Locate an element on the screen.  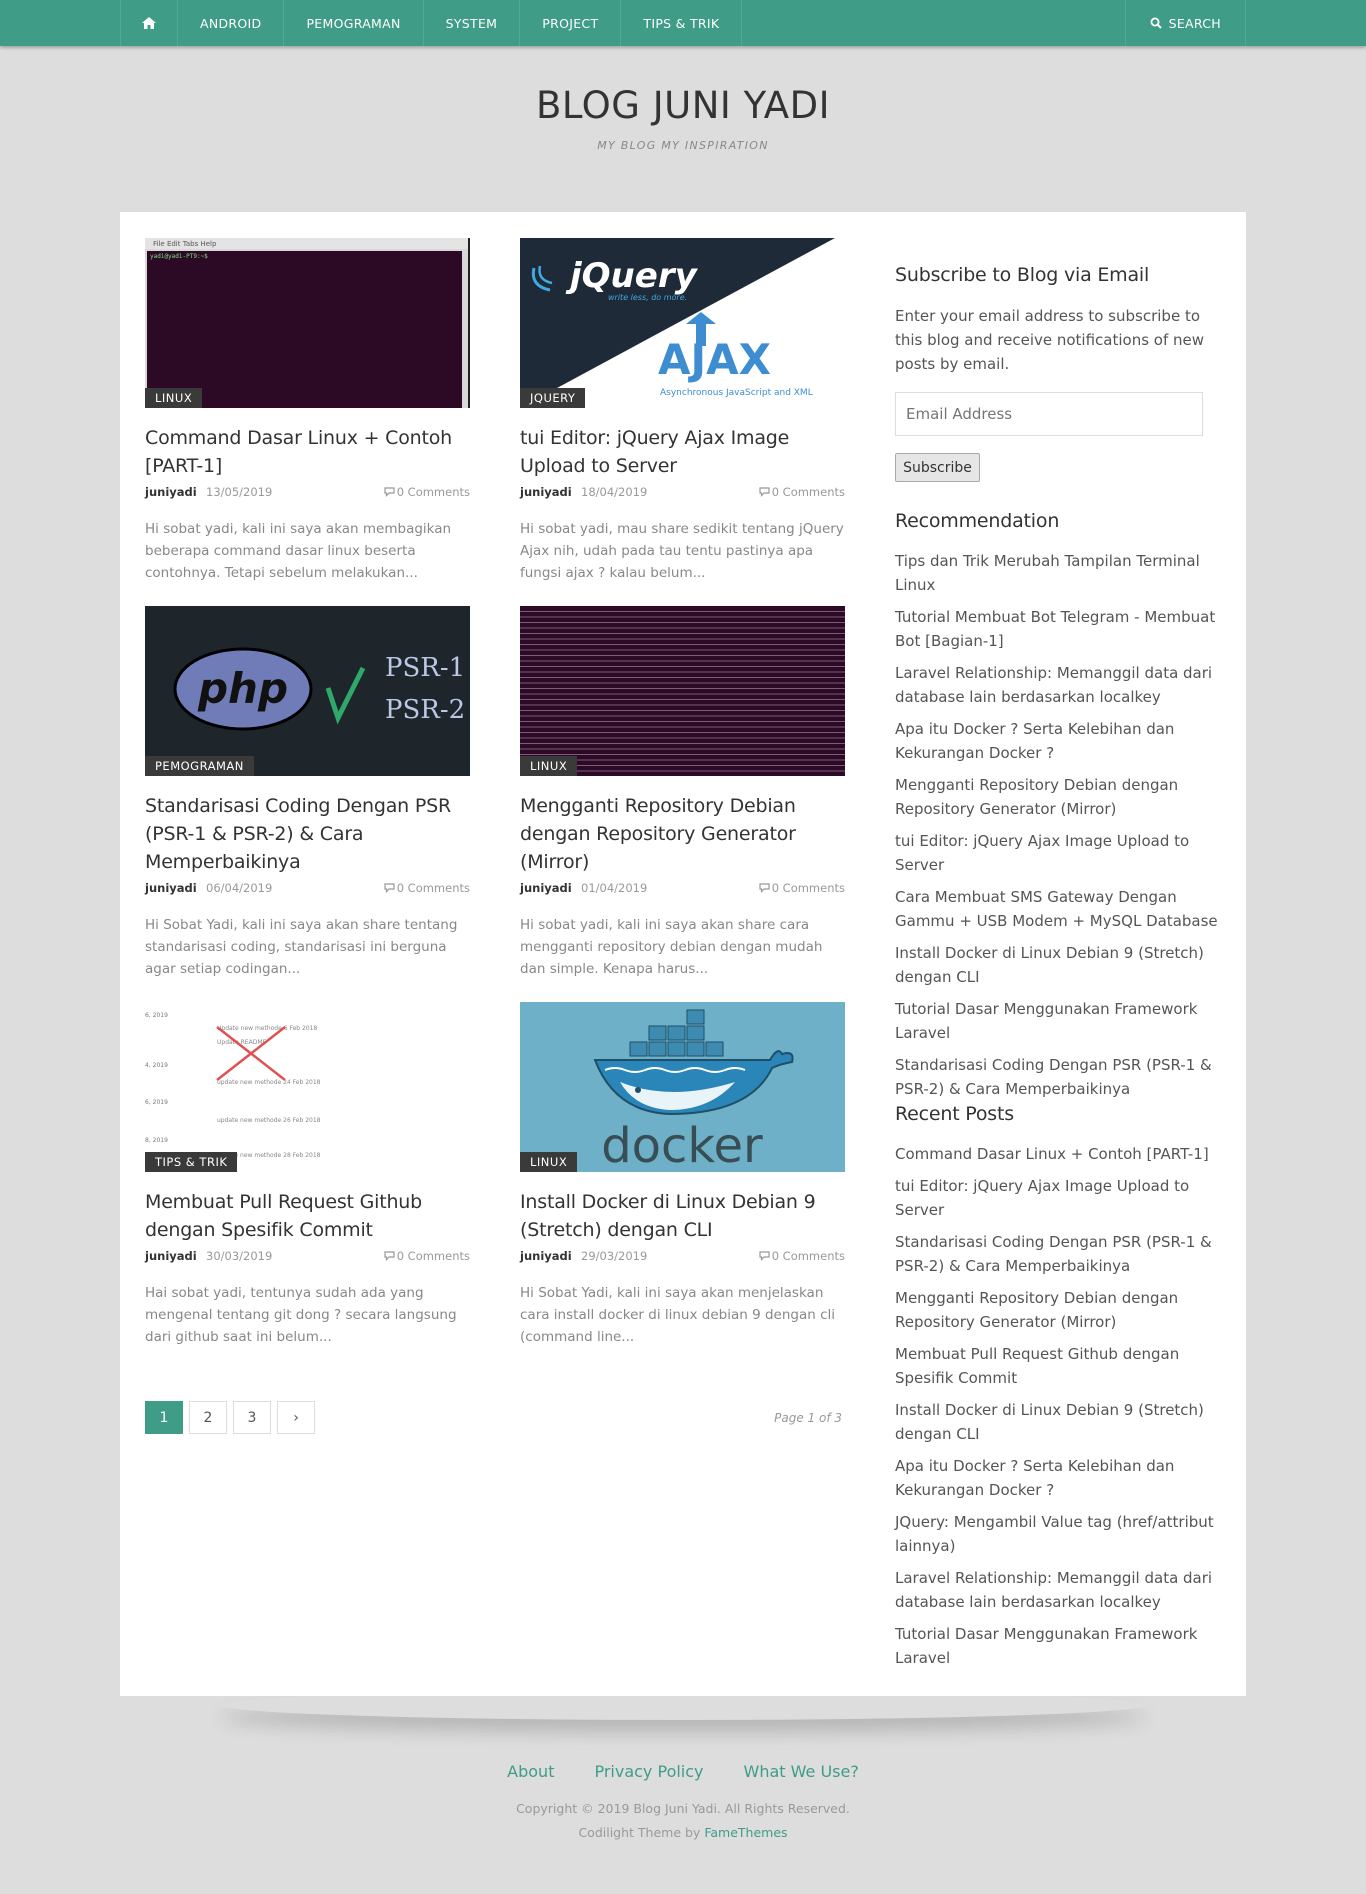
post-meta: juniyadi 06/04/2019 0 Comments is located at coordinates (307, 888).